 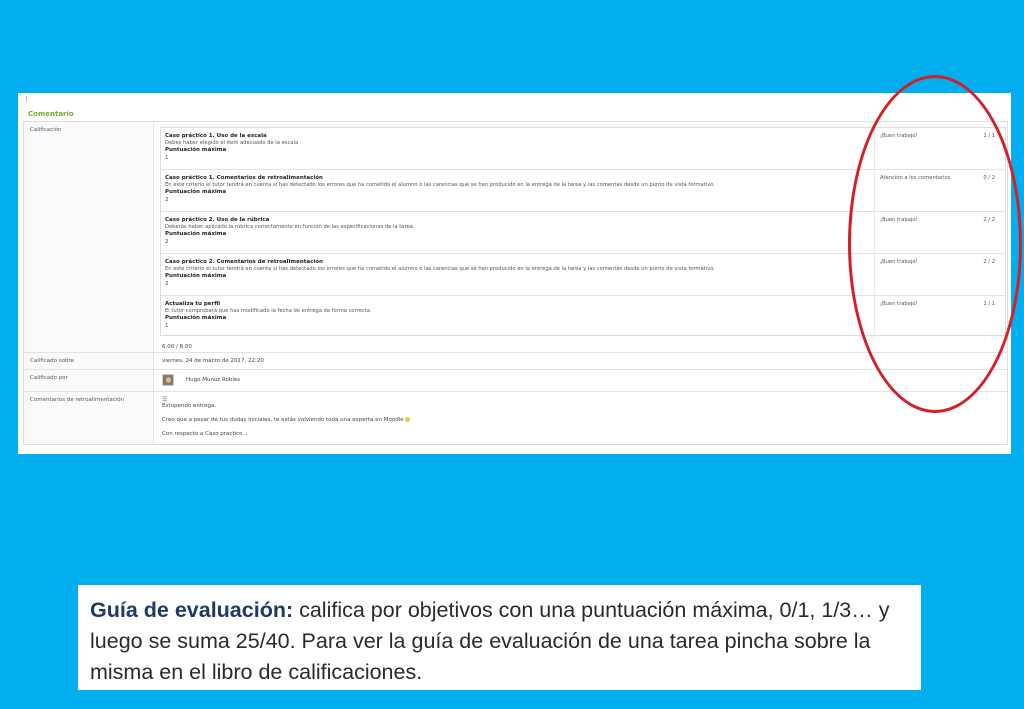 I want to click on avatar, so click(x=168, y=380).